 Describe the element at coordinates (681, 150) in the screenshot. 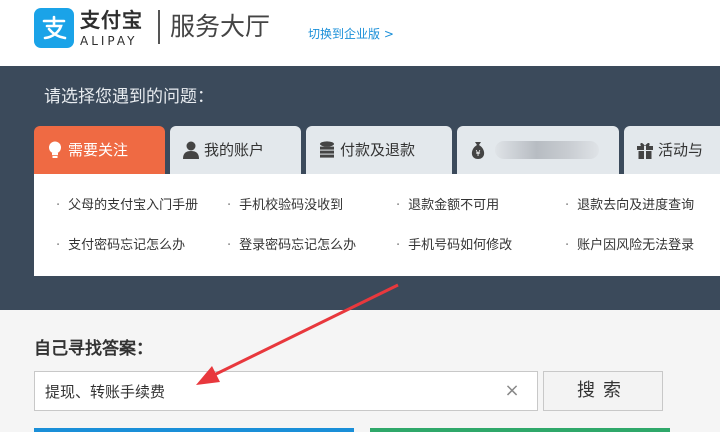

I see `tab-label: 活动与` at that location.